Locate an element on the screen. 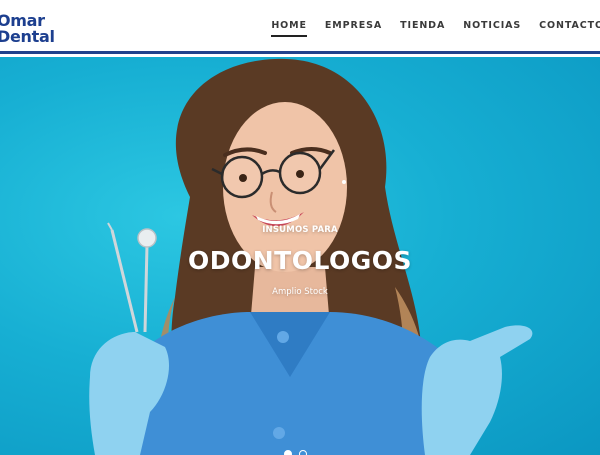 This screenshot has width=600, height=455. logo-line-2: Dental is located at coordinates (27, 36).